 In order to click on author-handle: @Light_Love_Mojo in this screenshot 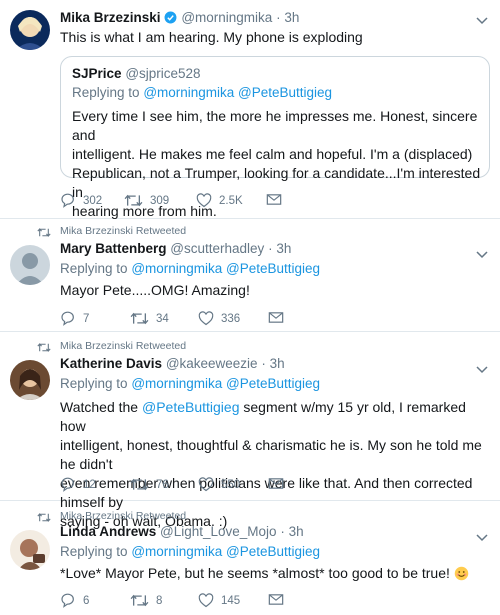, I will do `click(218, 531)`.